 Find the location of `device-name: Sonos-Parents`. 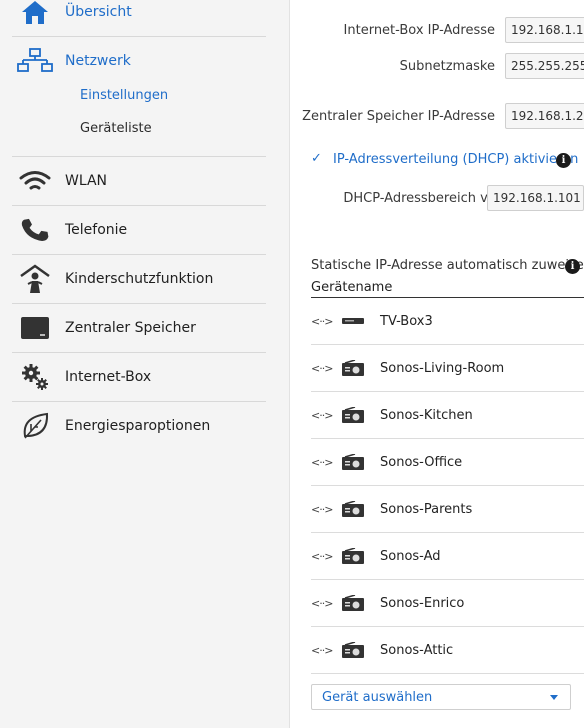

device-name: Sonos-Parents is located at coordinates (426, 509).